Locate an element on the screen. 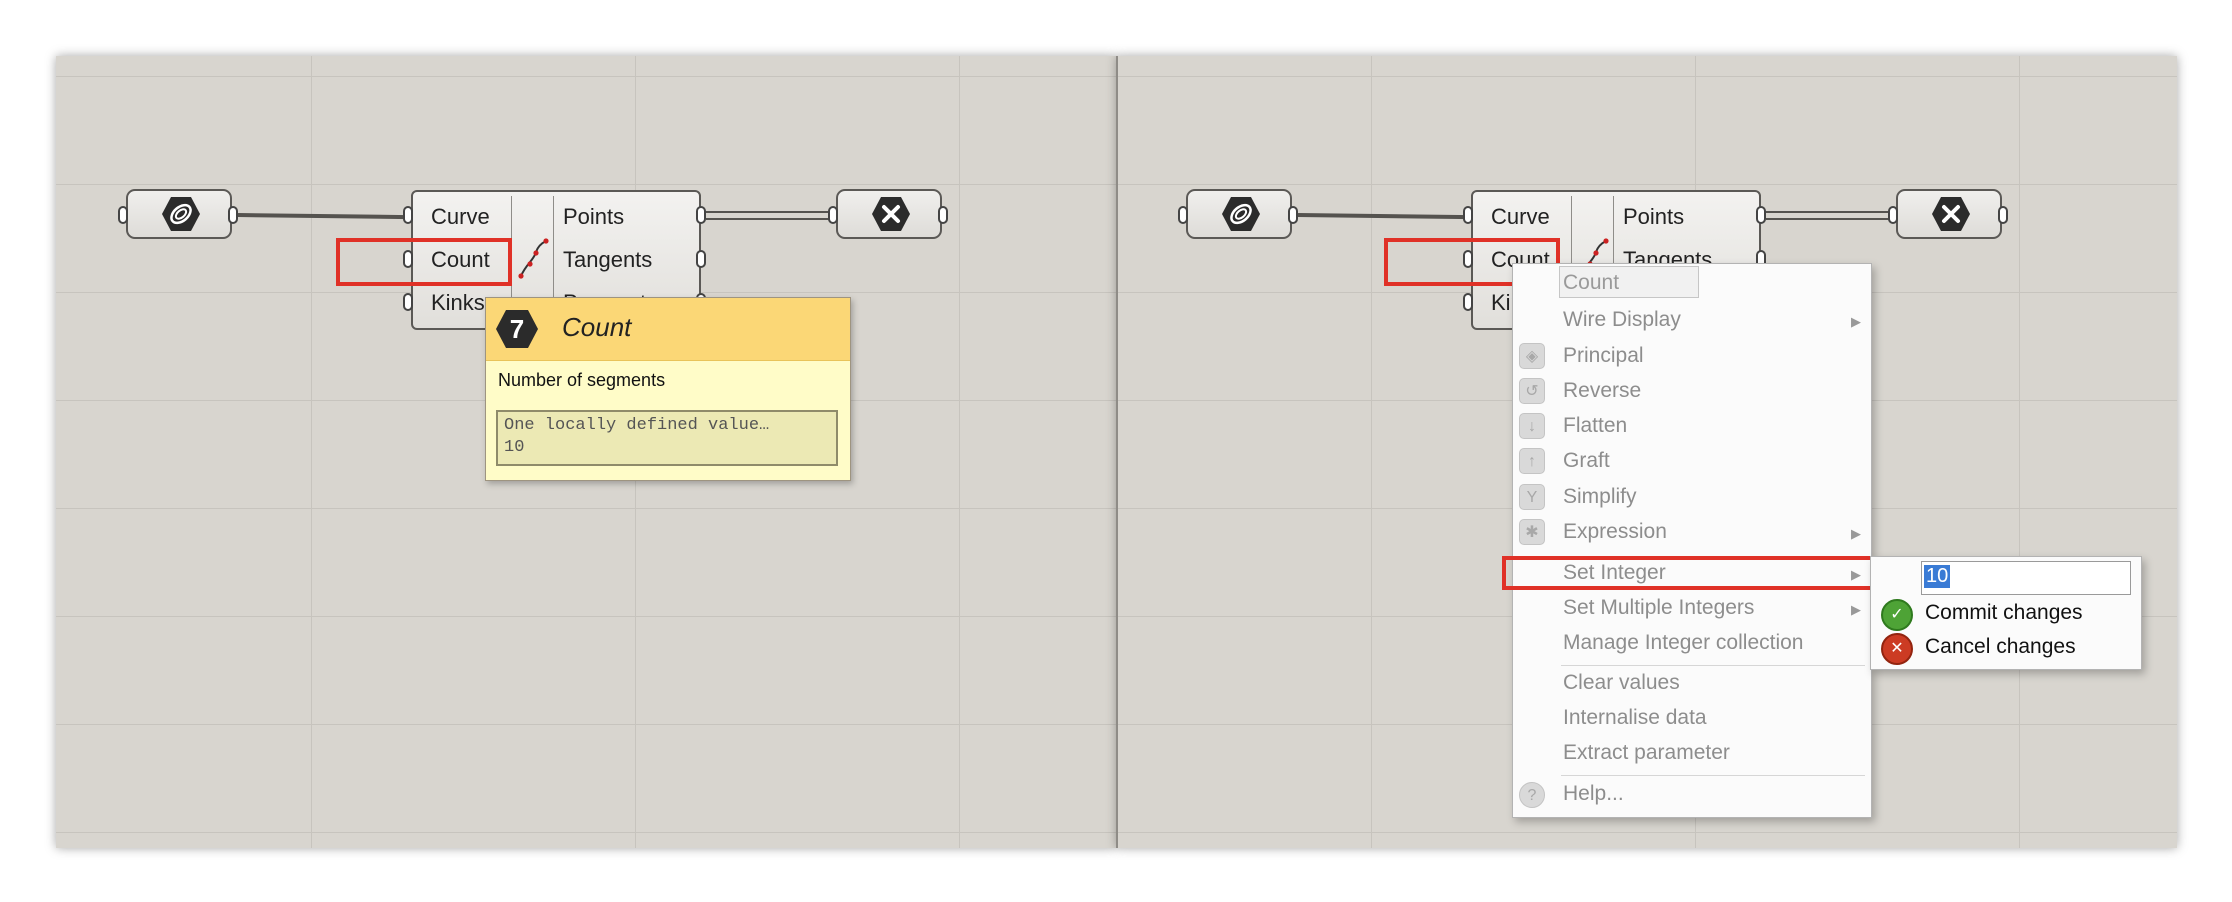 This screenshot has width=2232, height=902. menu-item-graft: Graft is located at coordinates (1586, 461).